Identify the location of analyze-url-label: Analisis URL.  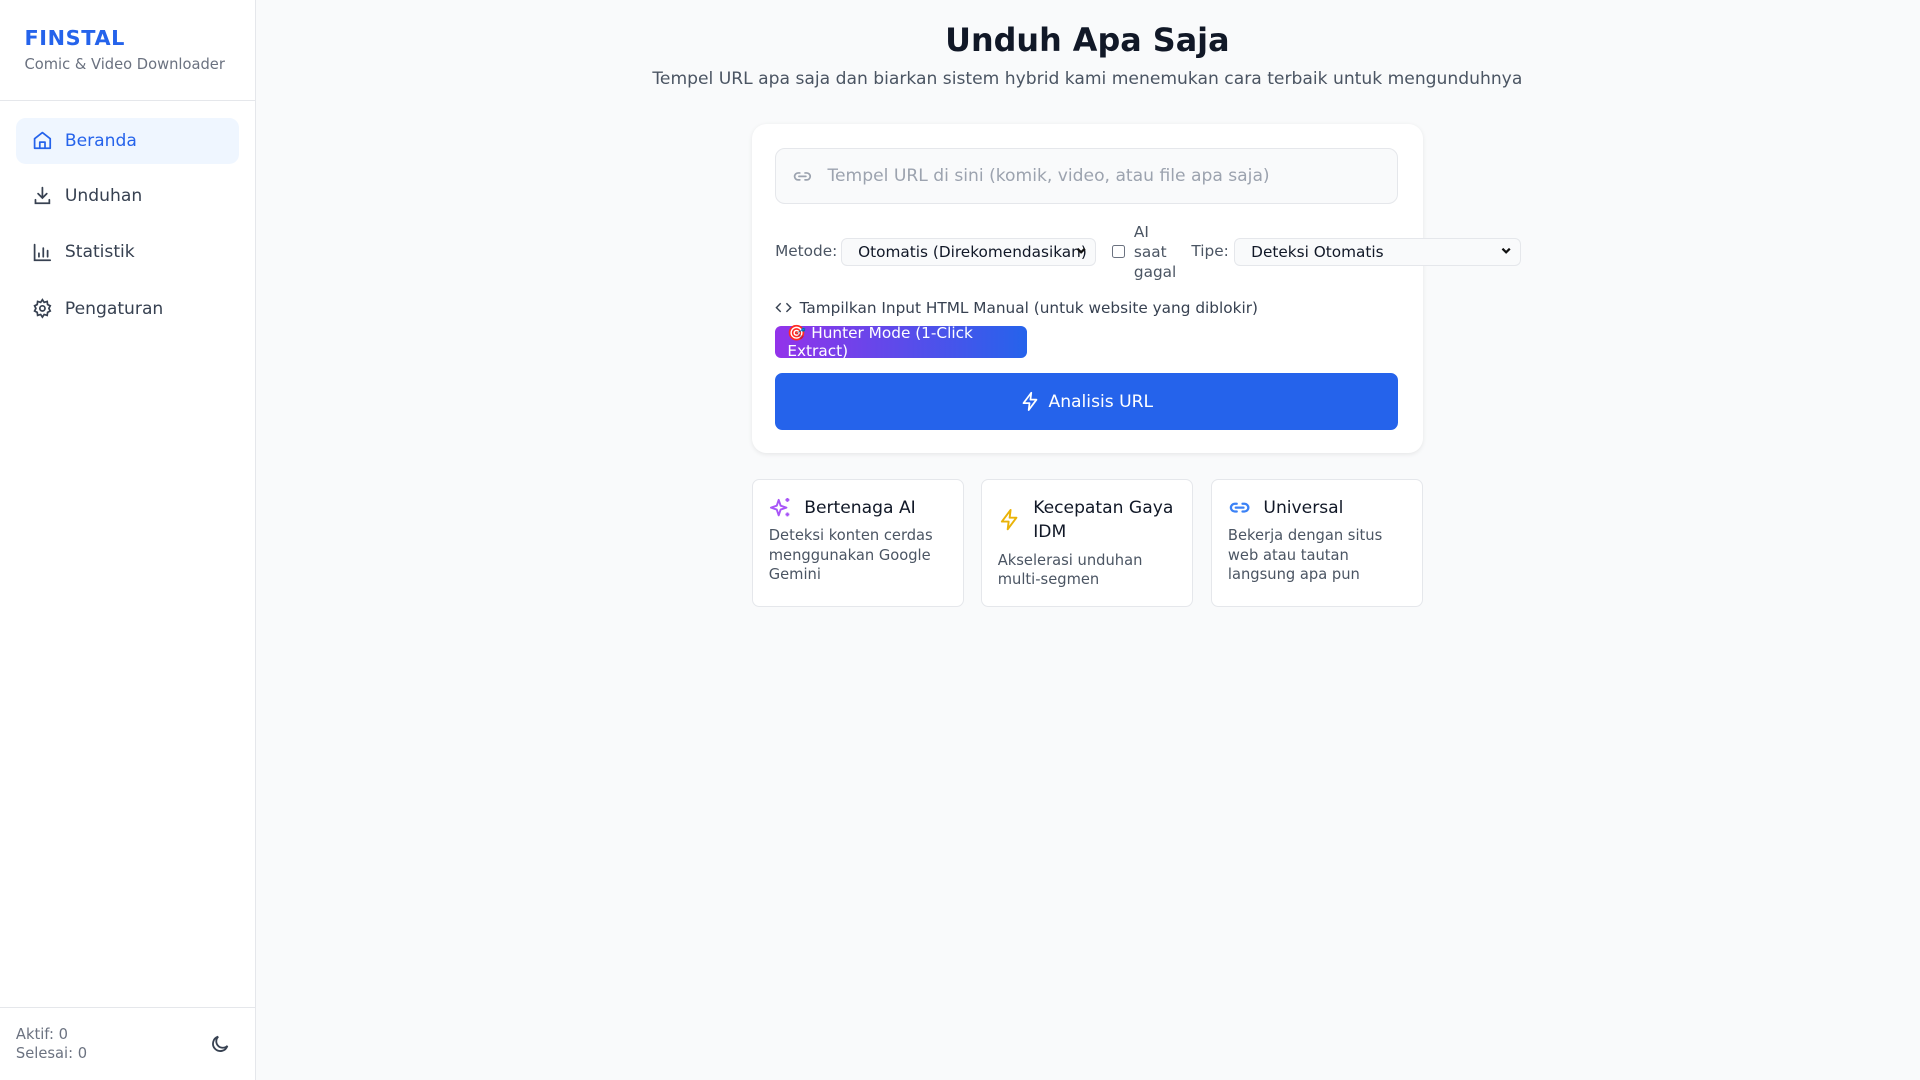
(1101, 401).